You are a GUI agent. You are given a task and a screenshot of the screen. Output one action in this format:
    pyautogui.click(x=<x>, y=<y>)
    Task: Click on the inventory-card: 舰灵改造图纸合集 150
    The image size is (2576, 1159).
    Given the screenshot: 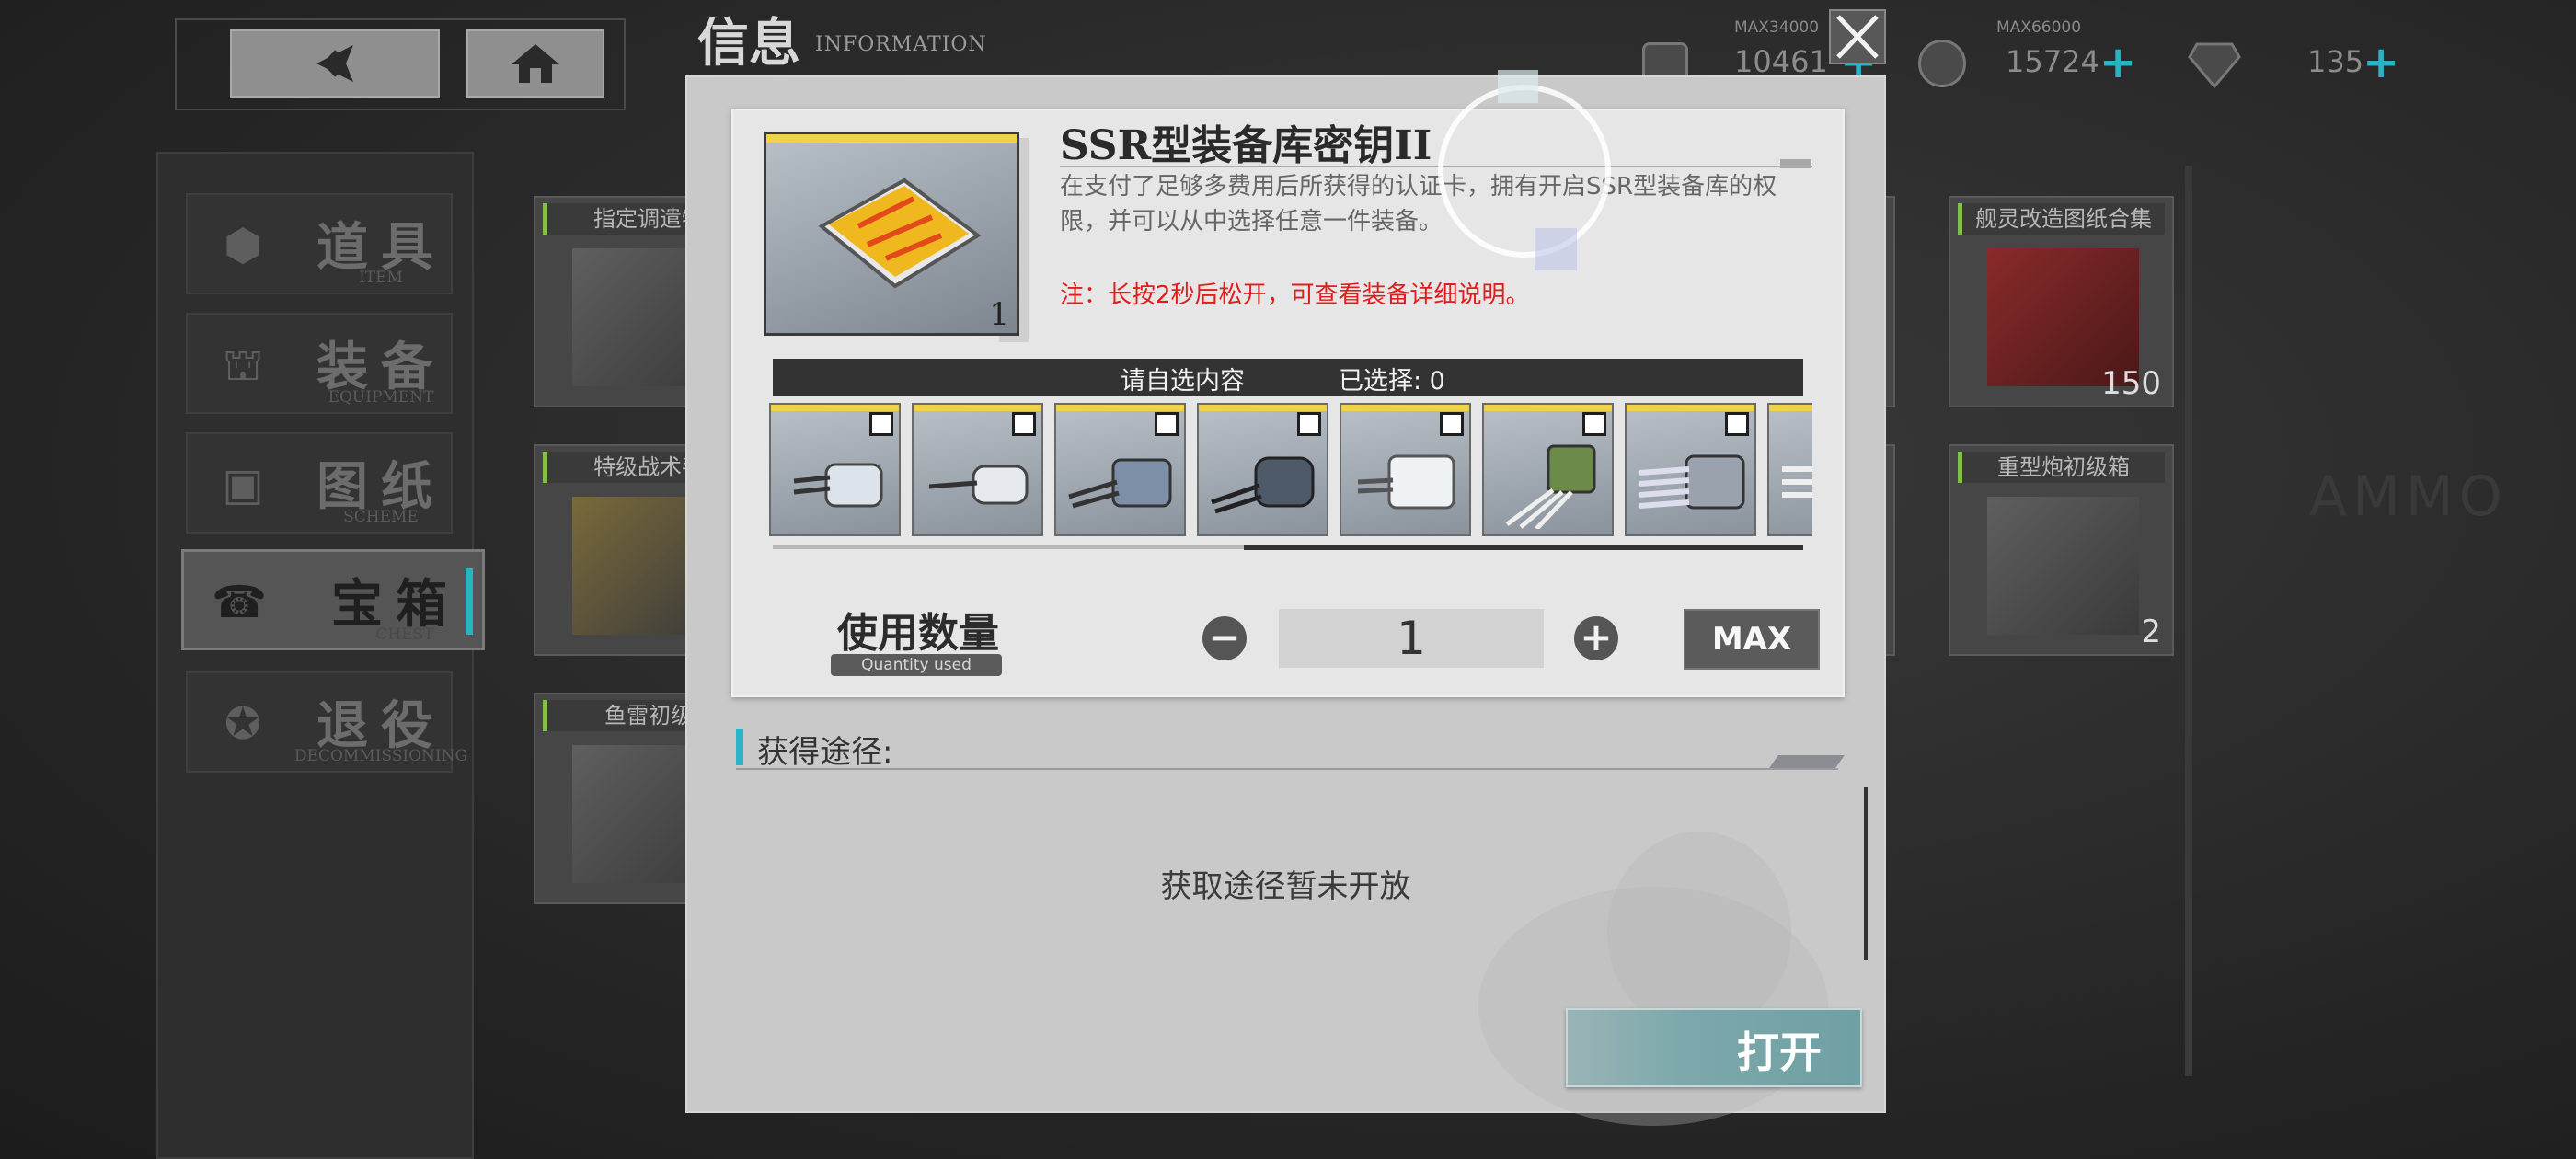 What is the action you would take?
    pyautogui.click(x=2061, y=301)
    